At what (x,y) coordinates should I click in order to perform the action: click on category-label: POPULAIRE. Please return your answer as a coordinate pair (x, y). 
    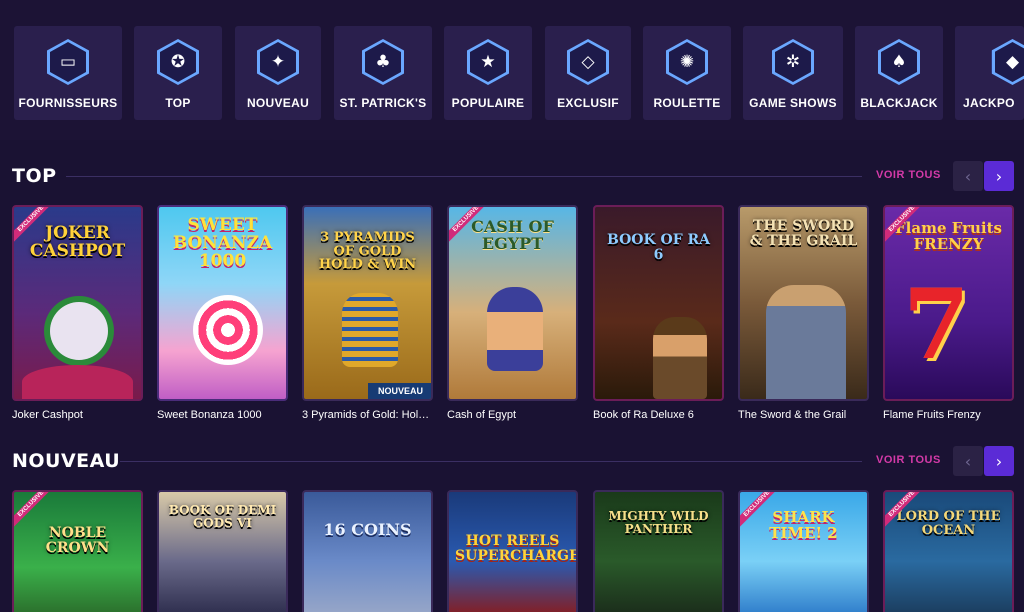
    Looking at the image, I should click on (488, 103).